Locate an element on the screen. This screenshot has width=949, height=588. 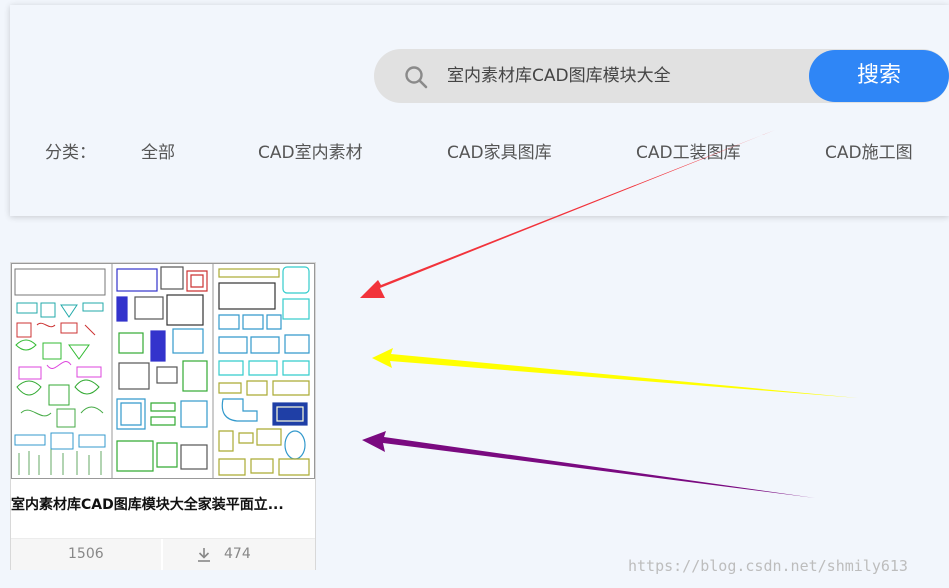
stats-divider is located at coordinates (162, 554).